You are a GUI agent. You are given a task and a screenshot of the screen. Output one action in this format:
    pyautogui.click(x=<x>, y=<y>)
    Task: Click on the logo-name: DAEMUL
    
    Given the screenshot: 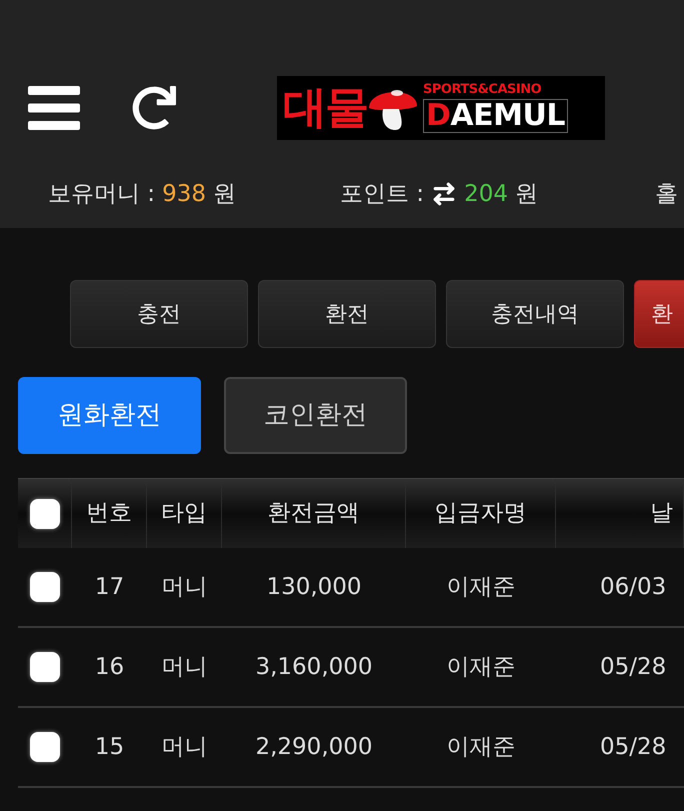 What is the action you would take?
    pyautogui.click(x=495, y=116)
    